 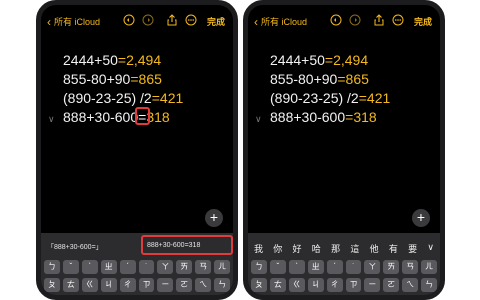 What do you see at coordinates (335, 248) in the screenshot?
I see `candidate-item: 那` at bounding box center [335, 248].